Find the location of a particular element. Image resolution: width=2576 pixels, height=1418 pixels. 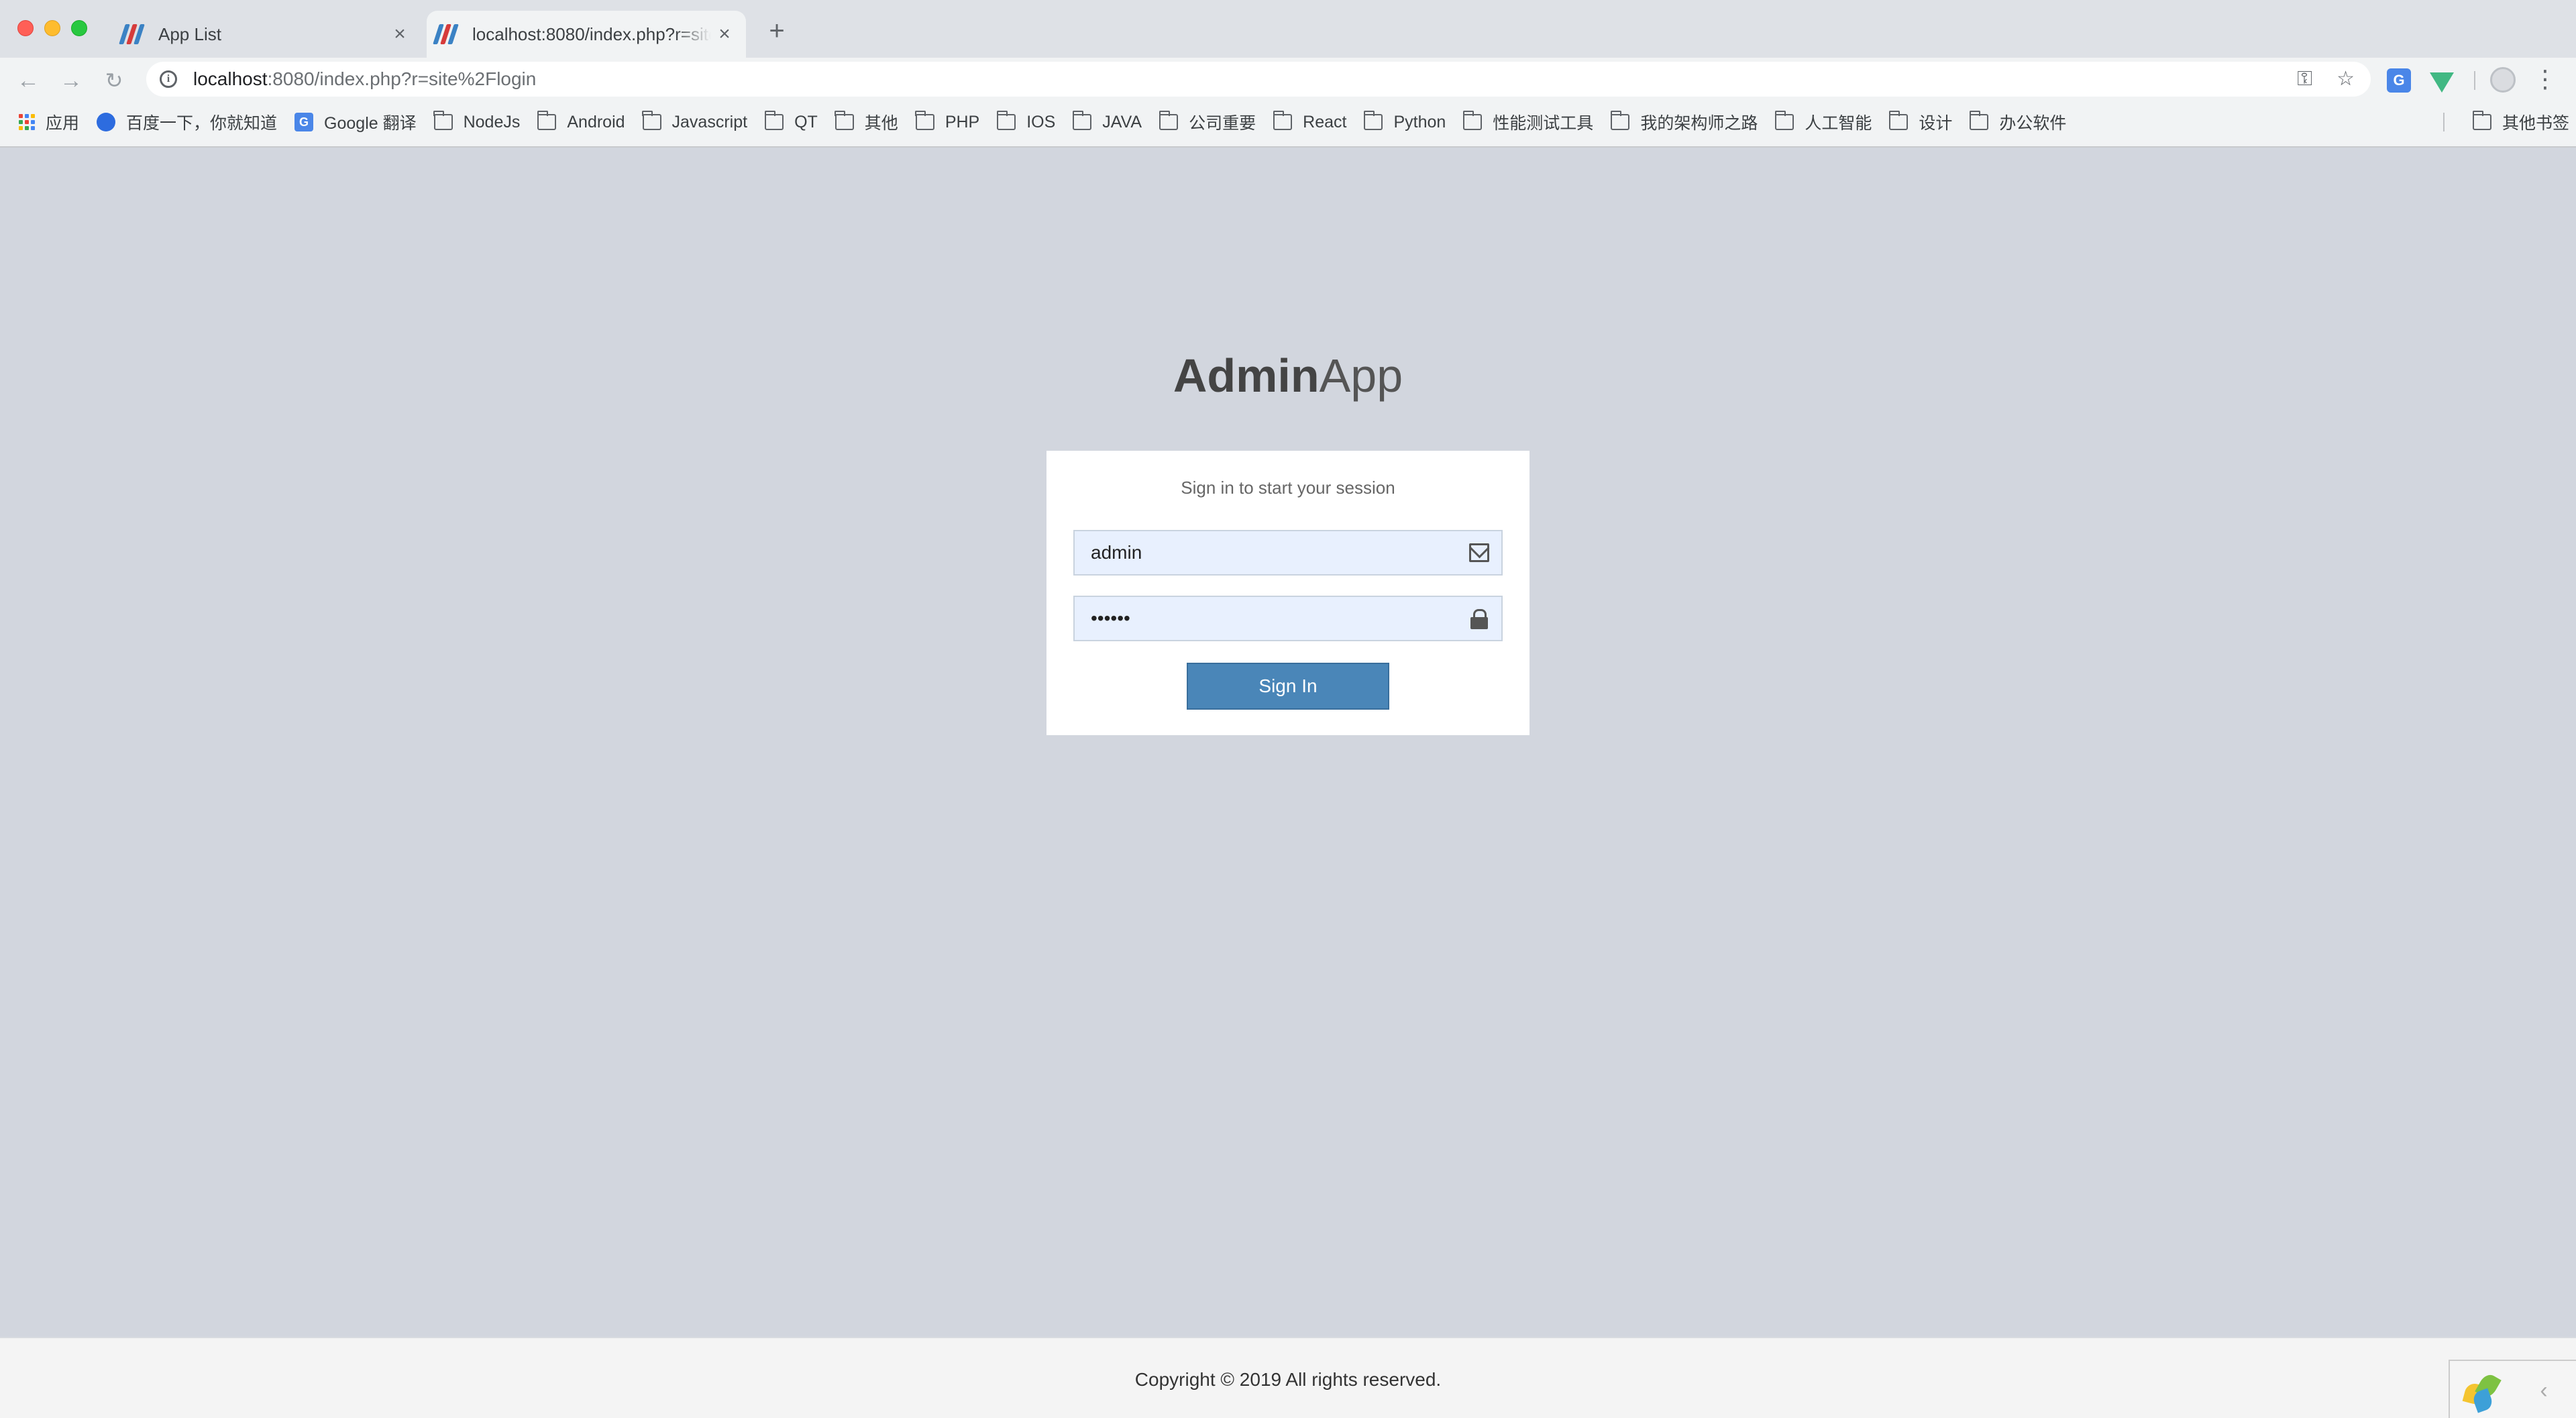

bookmark-label: JAVA is located at coordinates (1122, 121).